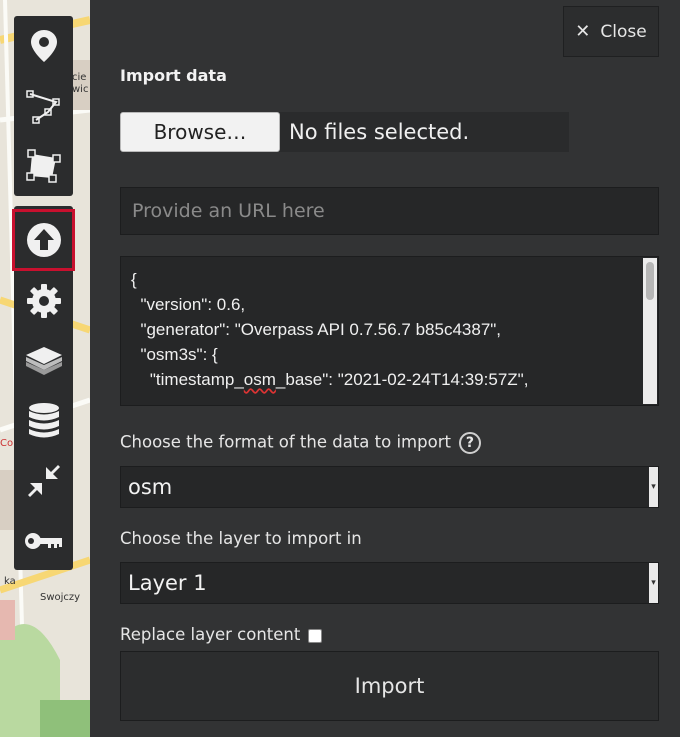  I want to click on import-data-button, so click(43, 240).